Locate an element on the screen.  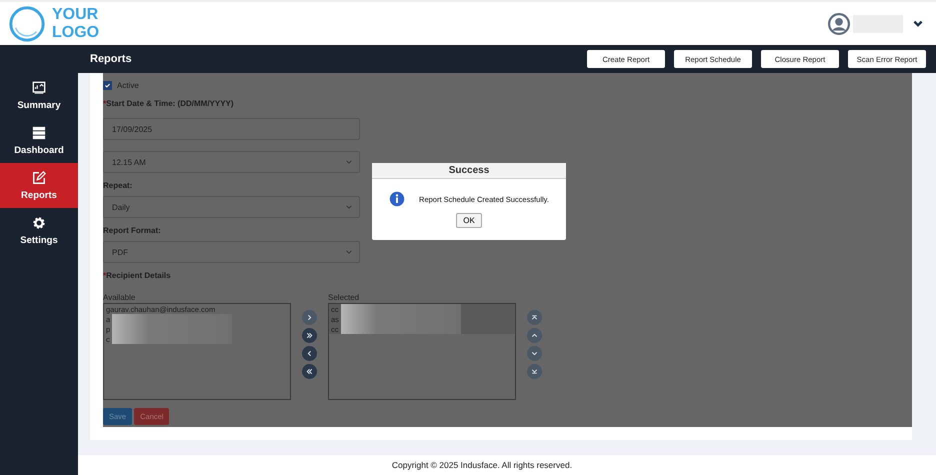
all-left-arrow-icon is located at coordinates (309, 371).